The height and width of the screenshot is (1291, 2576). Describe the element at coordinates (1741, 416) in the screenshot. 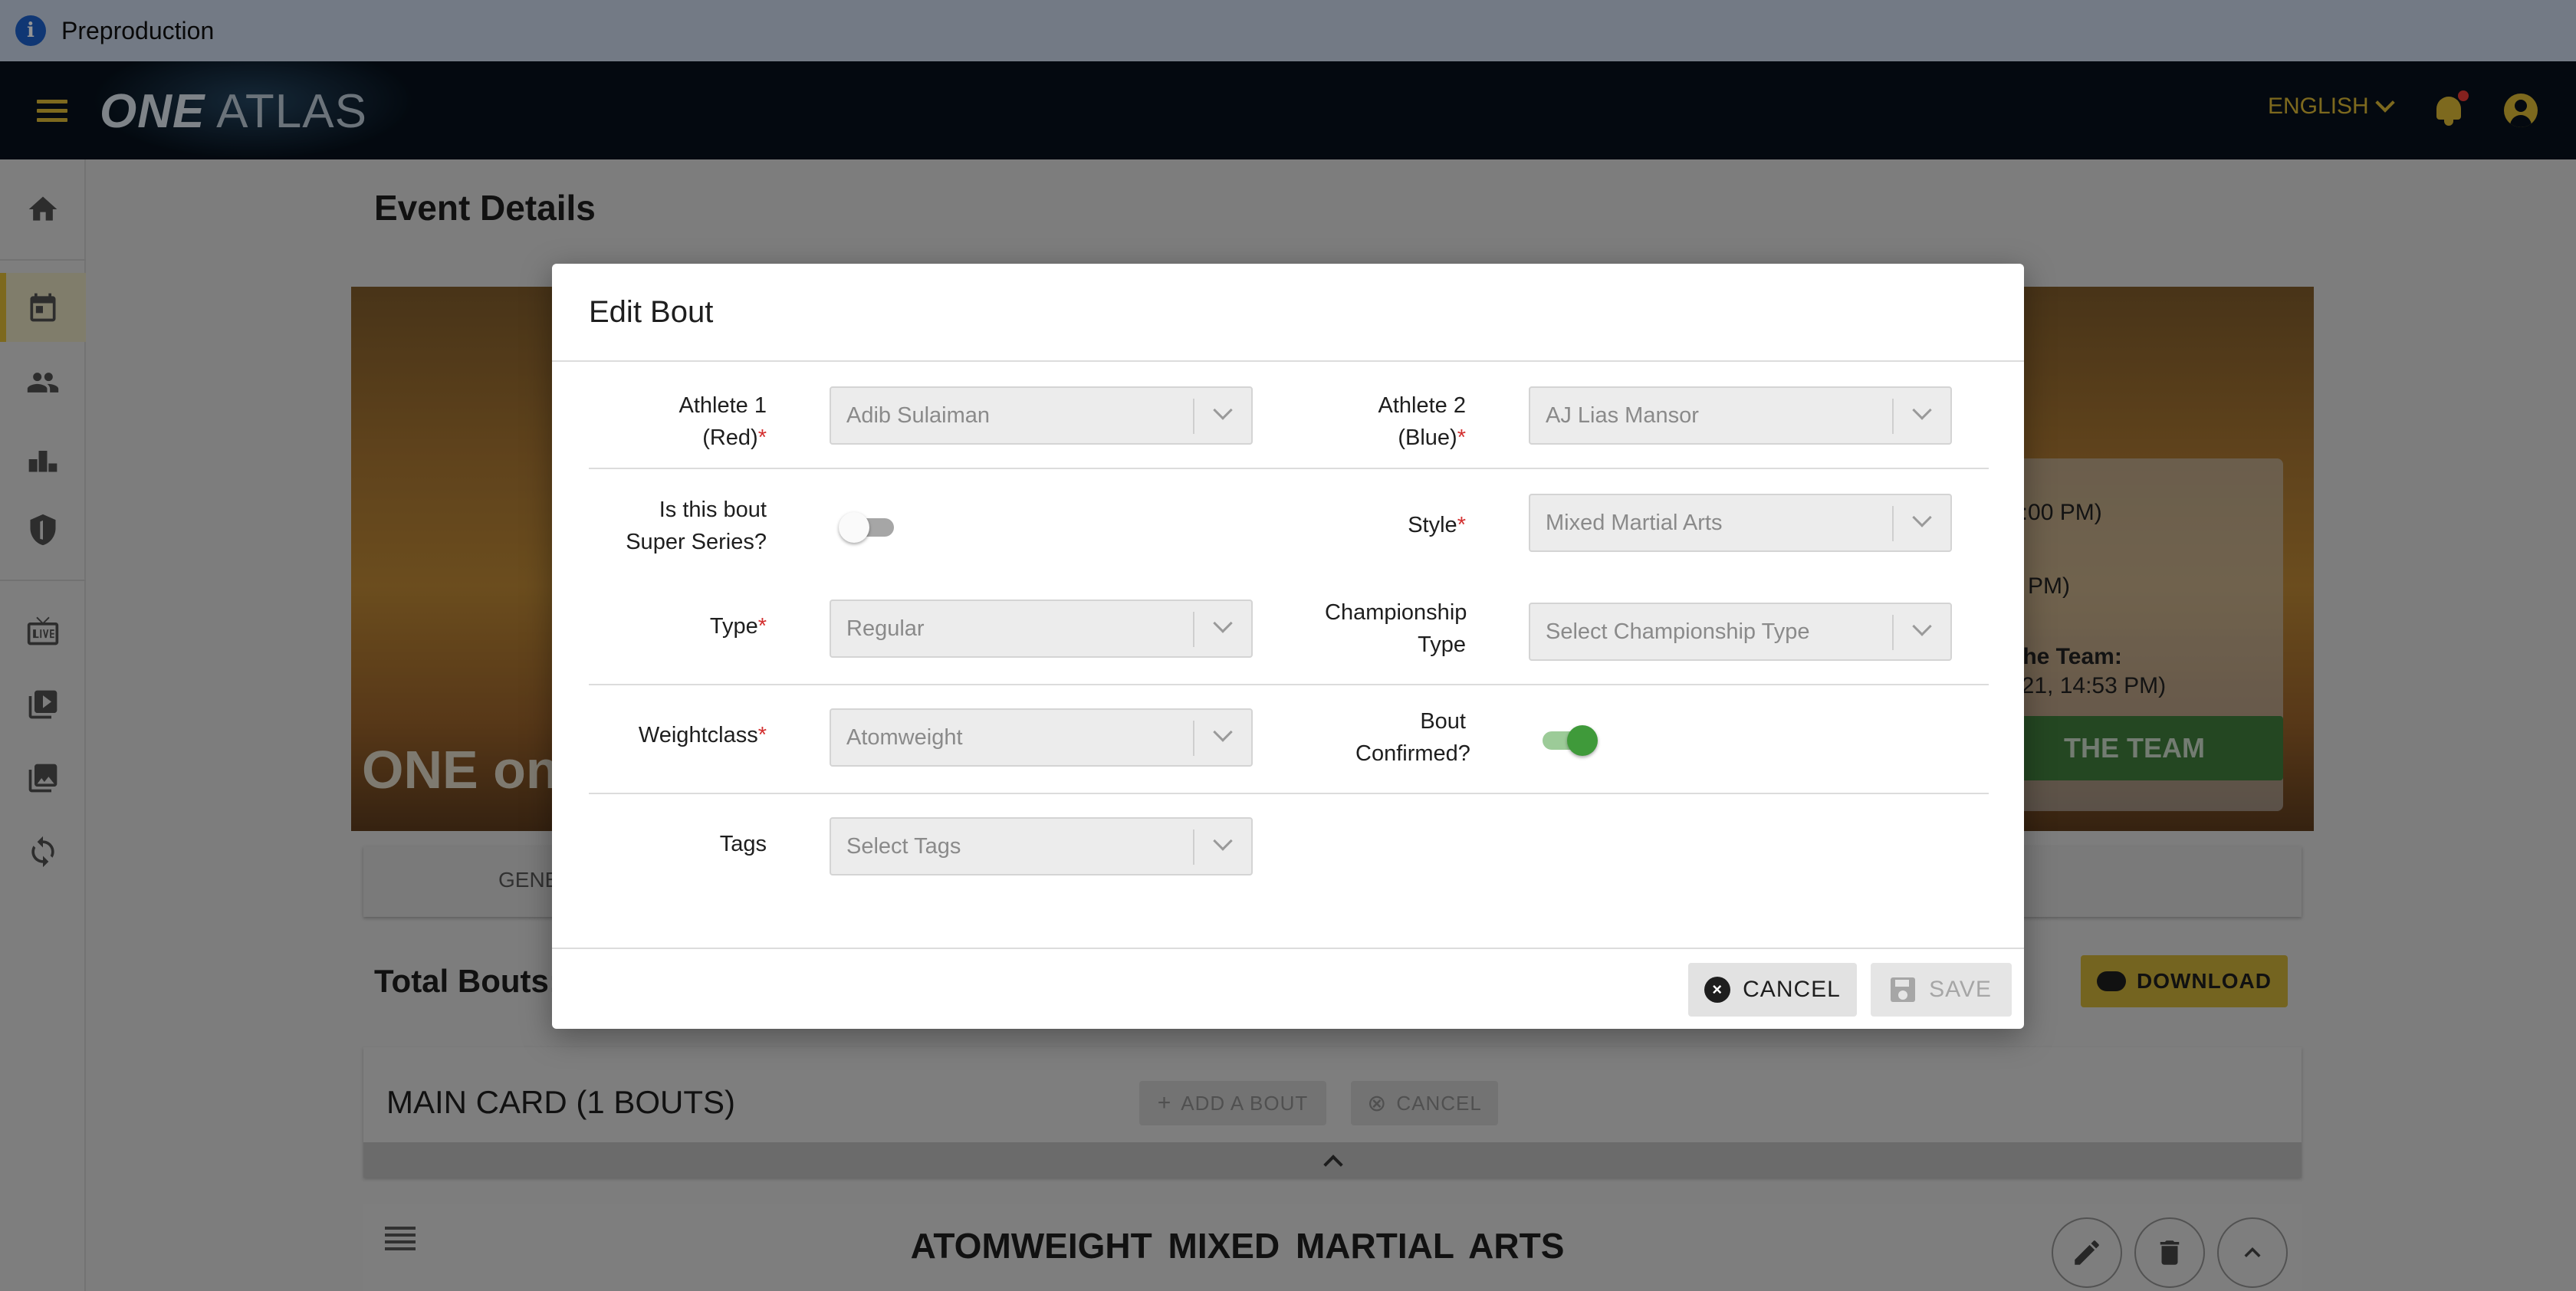

I see `athlete2-select: AJ Lias Mansor` at that location.